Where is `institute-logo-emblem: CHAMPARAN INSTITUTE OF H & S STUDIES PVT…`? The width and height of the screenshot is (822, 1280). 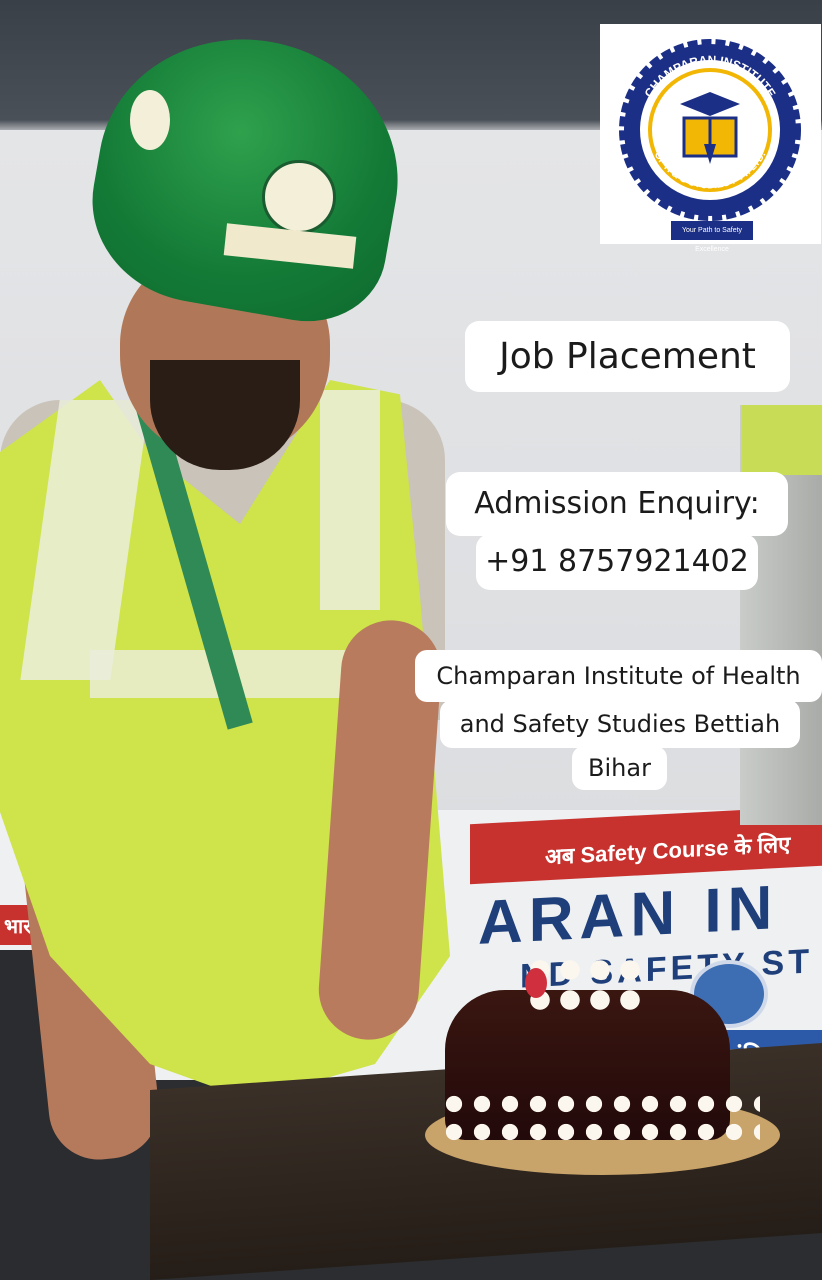 institute-logo-emblem: CHAMPARAN INSTITUTE OF H & S STUDIES PVT… is located at coordinates (710, 130).